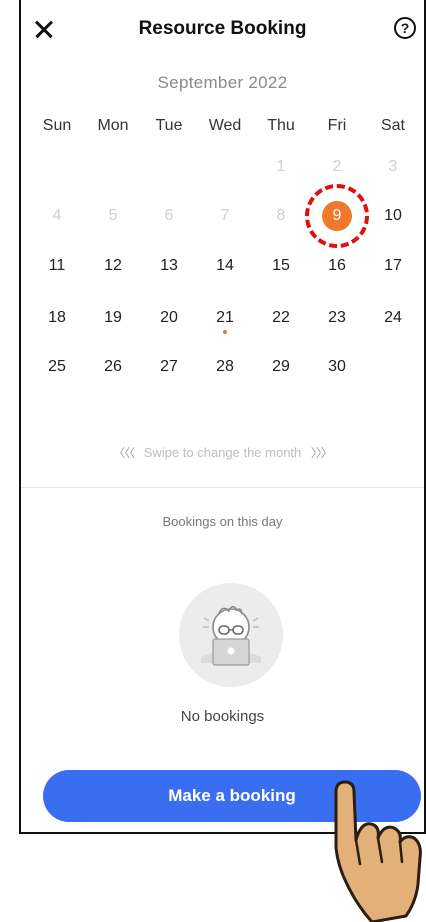 This screenshot has width=426, height=922. I want to click on calendar-day-21-label: 21, so click(225, 317).